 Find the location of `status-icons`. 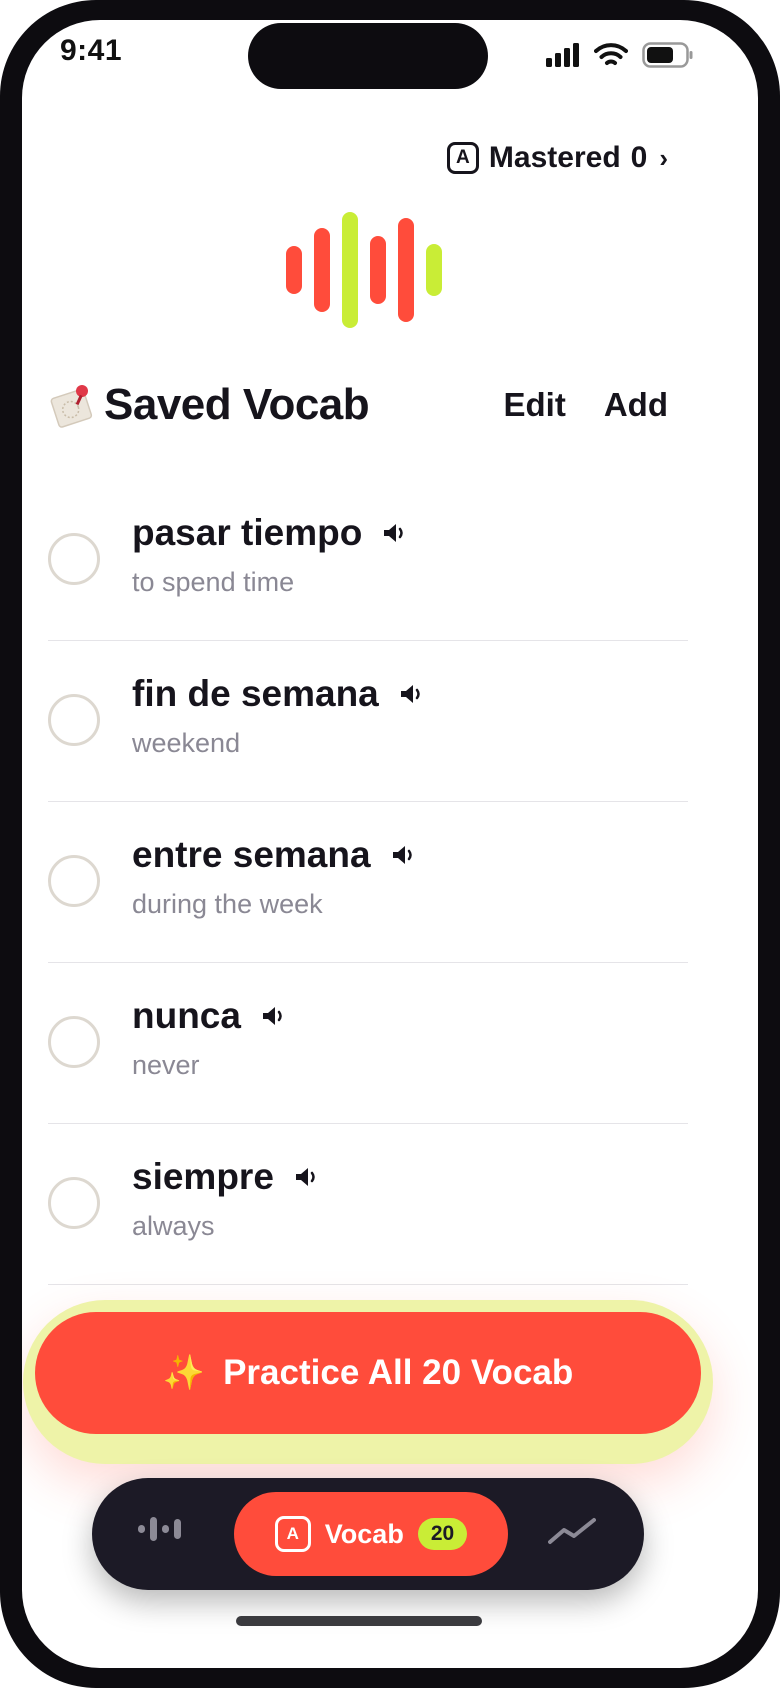

status-icons is located at coordinates (620, 55).